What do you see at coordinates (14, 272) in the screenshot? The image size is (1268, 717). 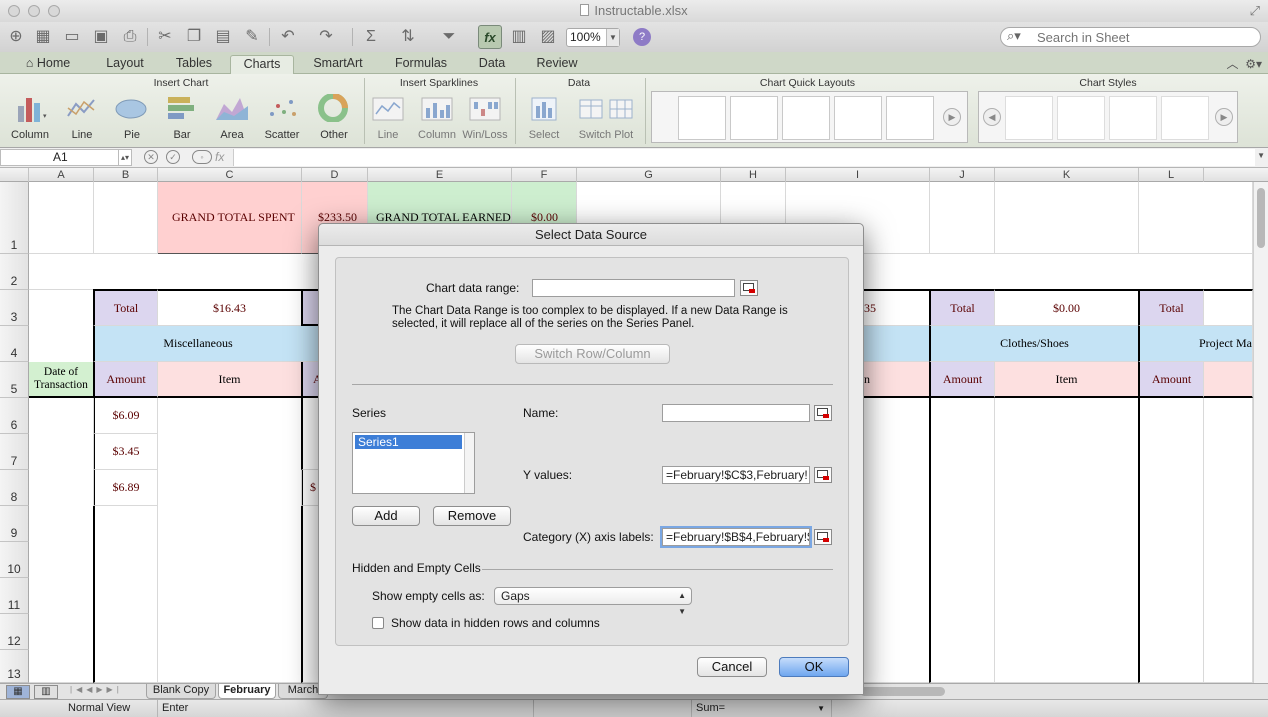 I see `row-header: 2` at bounding box center [14, 272].